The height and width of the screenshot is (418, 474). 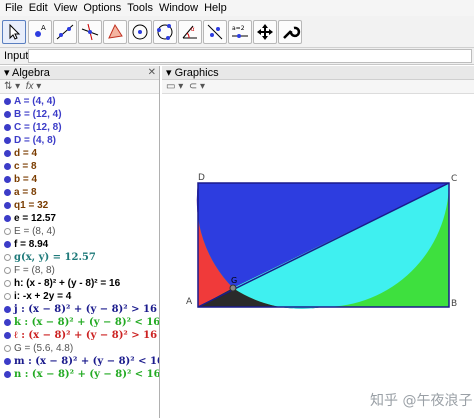 What do you see at coordinates (79, 205) in the screenshot?
I see `algebra-row: q1 = 32` at bounding box center [79, 205].